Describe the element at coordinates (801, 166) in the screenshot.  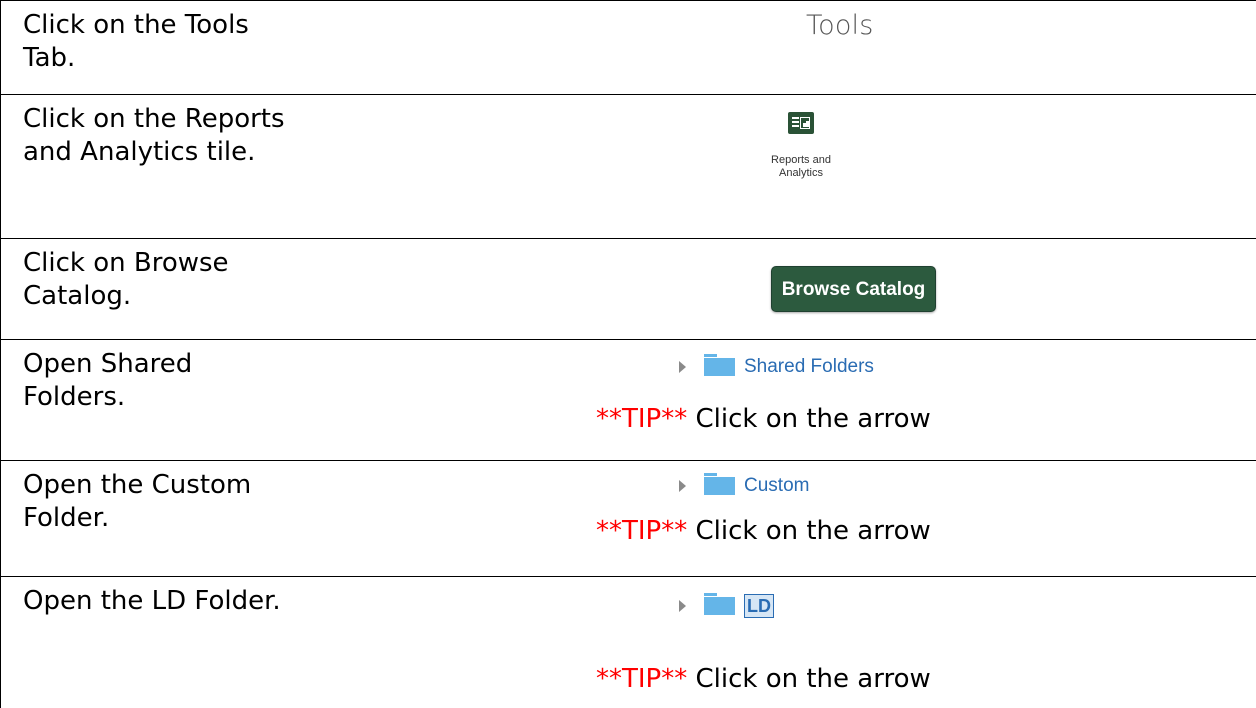
I see `tile-caption: Reports and Analytics` at that location.